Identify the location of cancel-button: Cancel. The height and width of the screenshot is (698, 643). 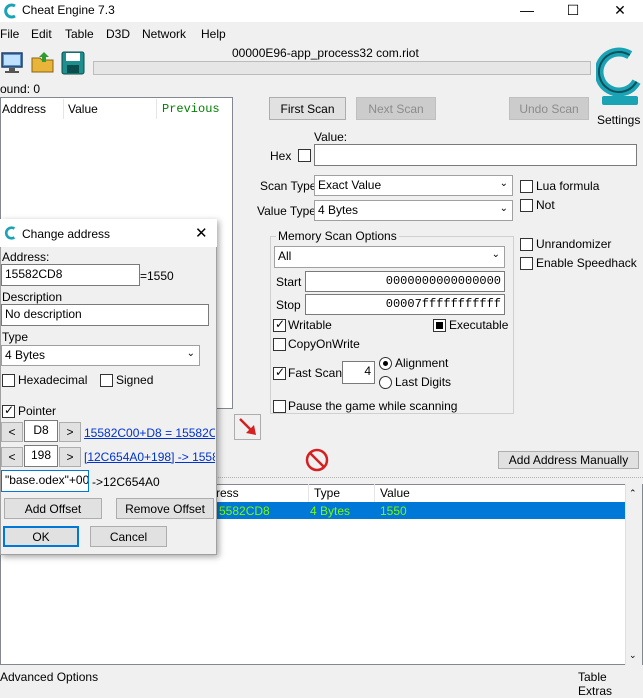
(128, 536).